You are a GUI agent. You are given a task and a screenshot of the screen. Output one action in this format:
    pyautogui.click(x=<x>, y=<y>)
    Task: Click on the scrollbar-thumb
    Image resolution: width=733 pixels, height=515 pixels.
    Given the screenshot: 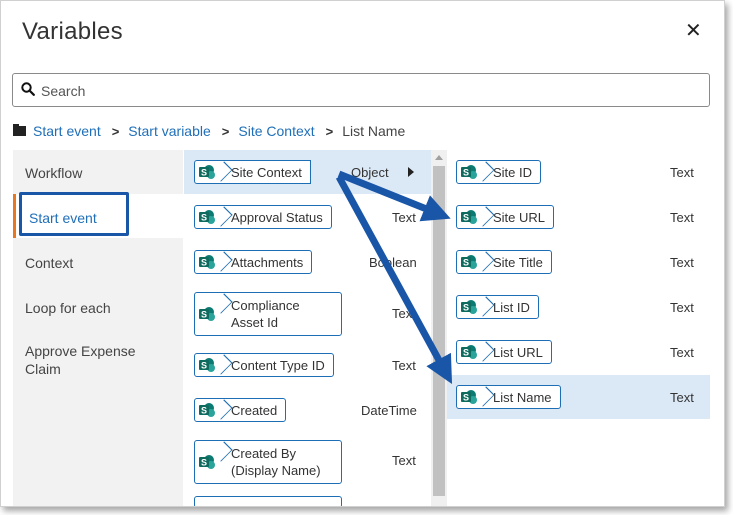 What is the action you would take?
    pyautogui.click(x=439, y=331)
    